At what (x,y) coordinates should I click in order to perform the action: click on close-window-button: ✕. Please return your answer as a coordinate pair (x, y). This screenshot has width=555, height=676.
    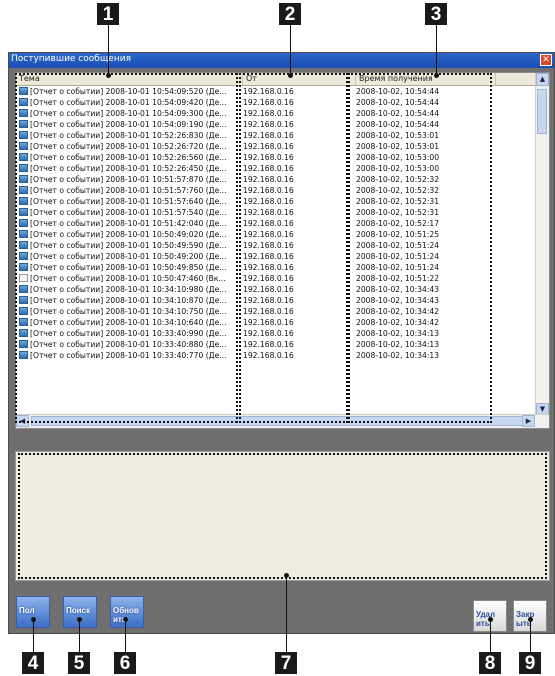
    Looking at the image, I should click on (546, 60).